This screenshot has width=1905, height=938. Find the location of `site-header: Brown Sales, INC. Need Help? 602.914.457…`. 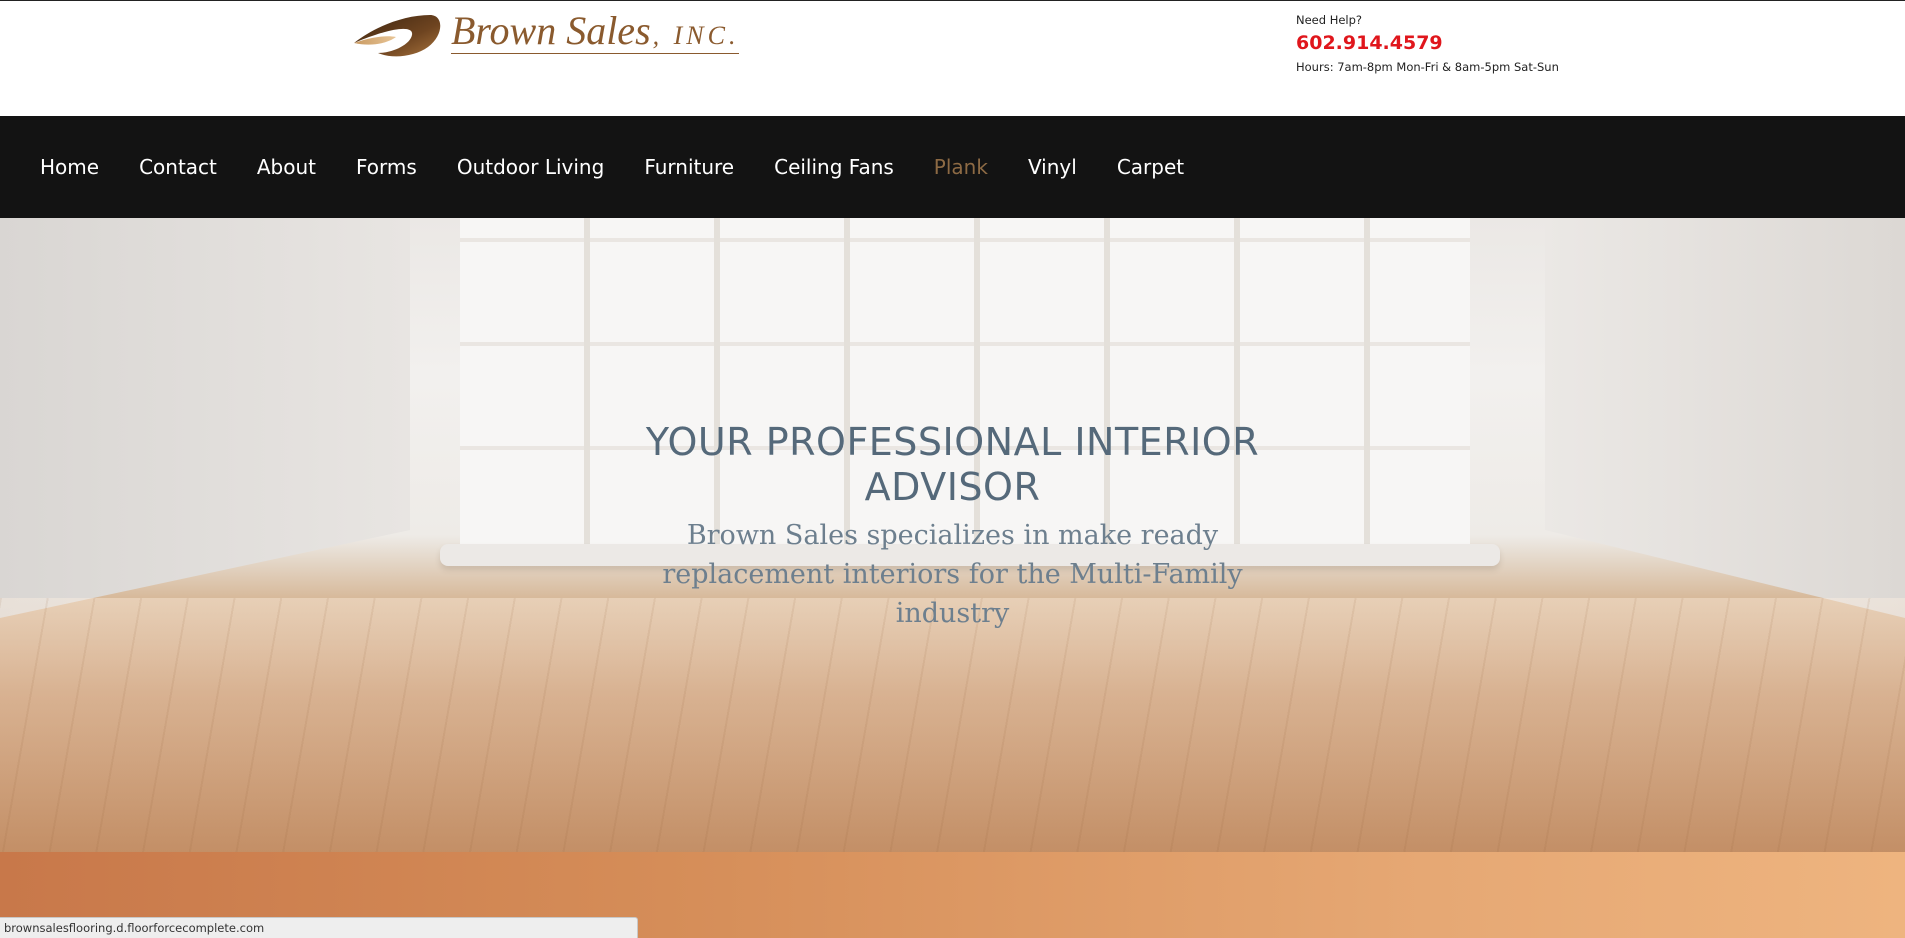

site-header: Brown Sales, INC. Need Help? 602.914.457… is located at coordinates (952, 58).